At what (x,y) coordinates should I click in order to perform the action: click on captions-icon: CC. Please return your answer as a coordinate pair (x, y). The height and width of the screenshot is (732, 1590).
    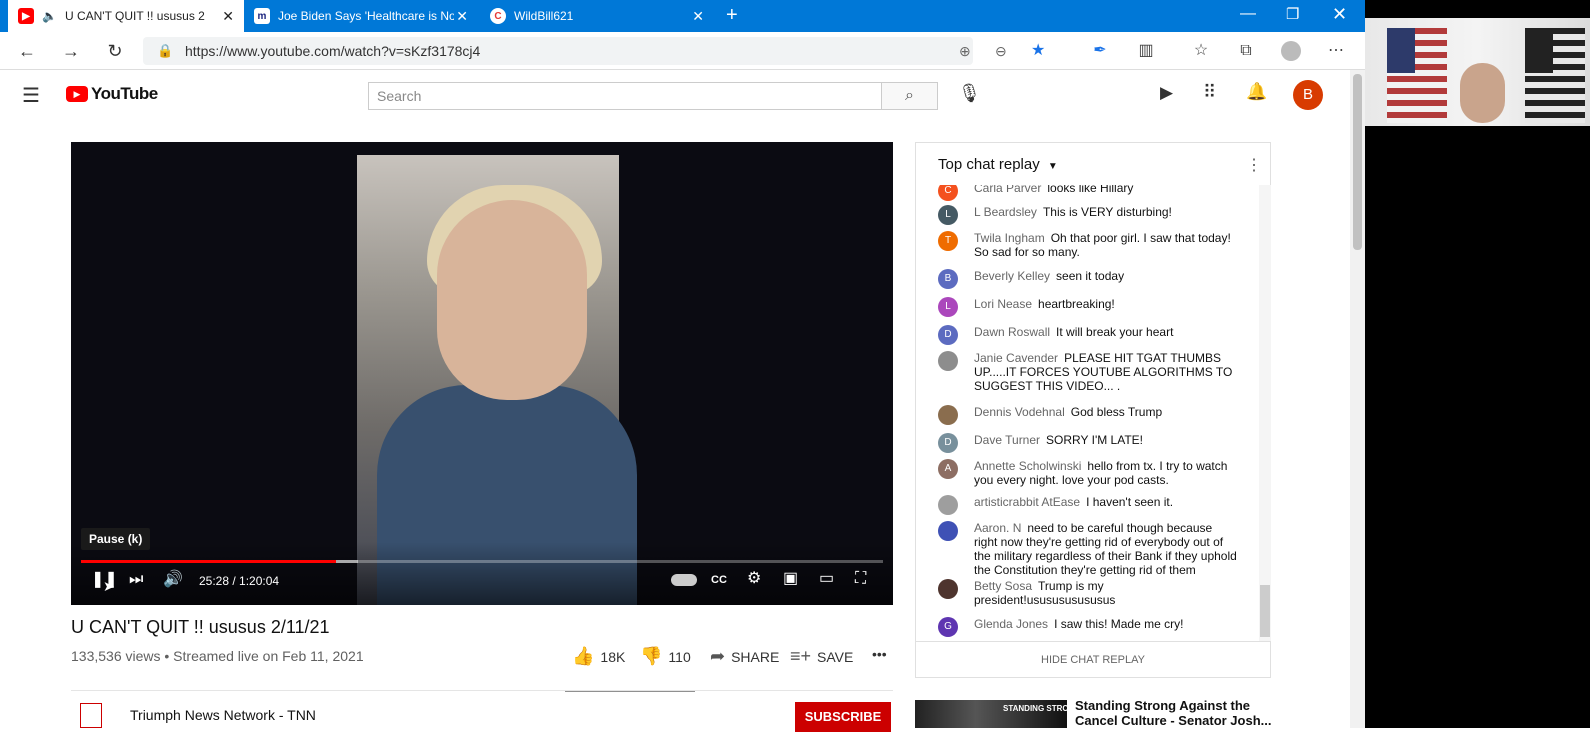
    Looking at the image, I should click on (719, 580).